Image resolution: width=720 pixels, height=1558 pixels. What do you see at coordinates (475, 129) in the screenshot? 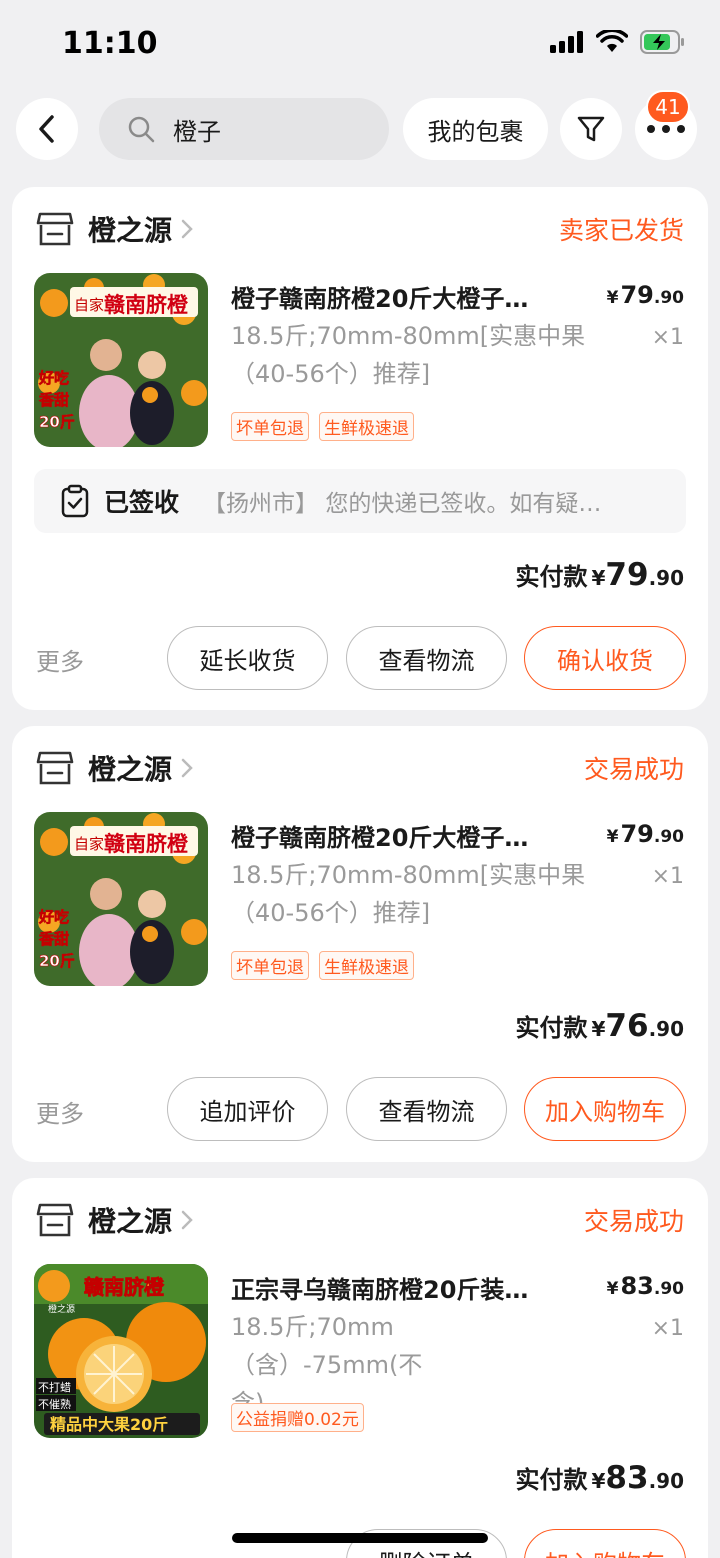
I see `my-packages-button: 我的包裹` at bounding box center [475, 129].